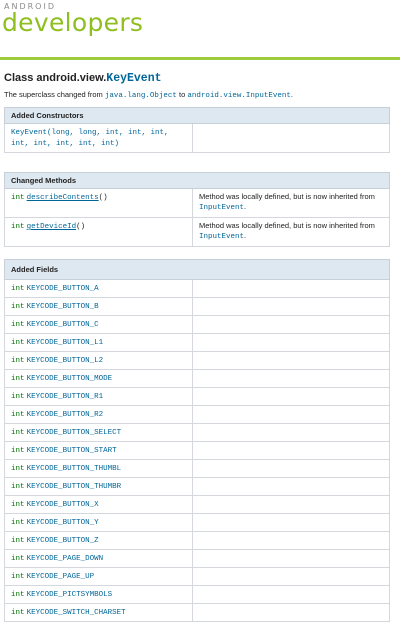 Image resolution: width=400 pixels, height=622 pixels. What do you see at coordinates (291, 138) in the screenshot?
I see `constructor-desc-cell` at bounding box center [291, 138].